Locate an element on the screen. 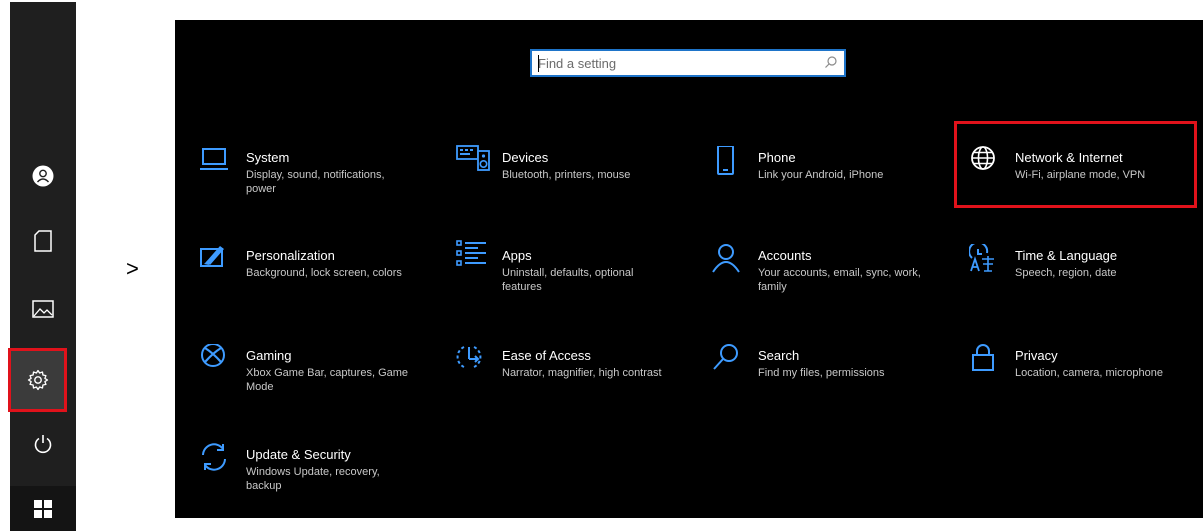  gear-icon is located at coordinates (38, 380).